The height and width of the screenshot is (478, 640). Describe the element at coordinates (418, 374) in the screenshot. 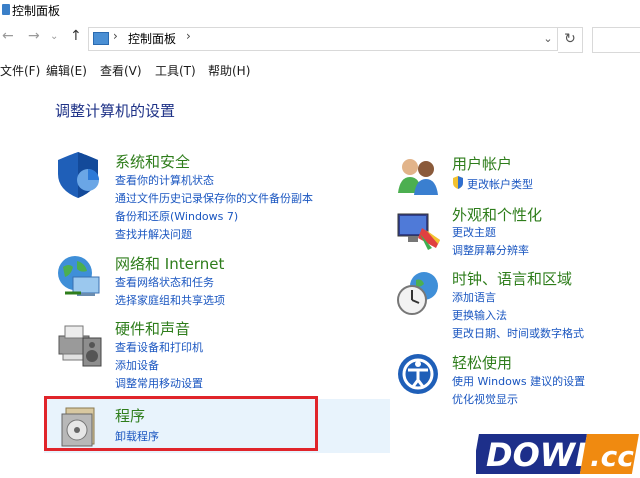

I see `ease-of-access-icon` at that location.